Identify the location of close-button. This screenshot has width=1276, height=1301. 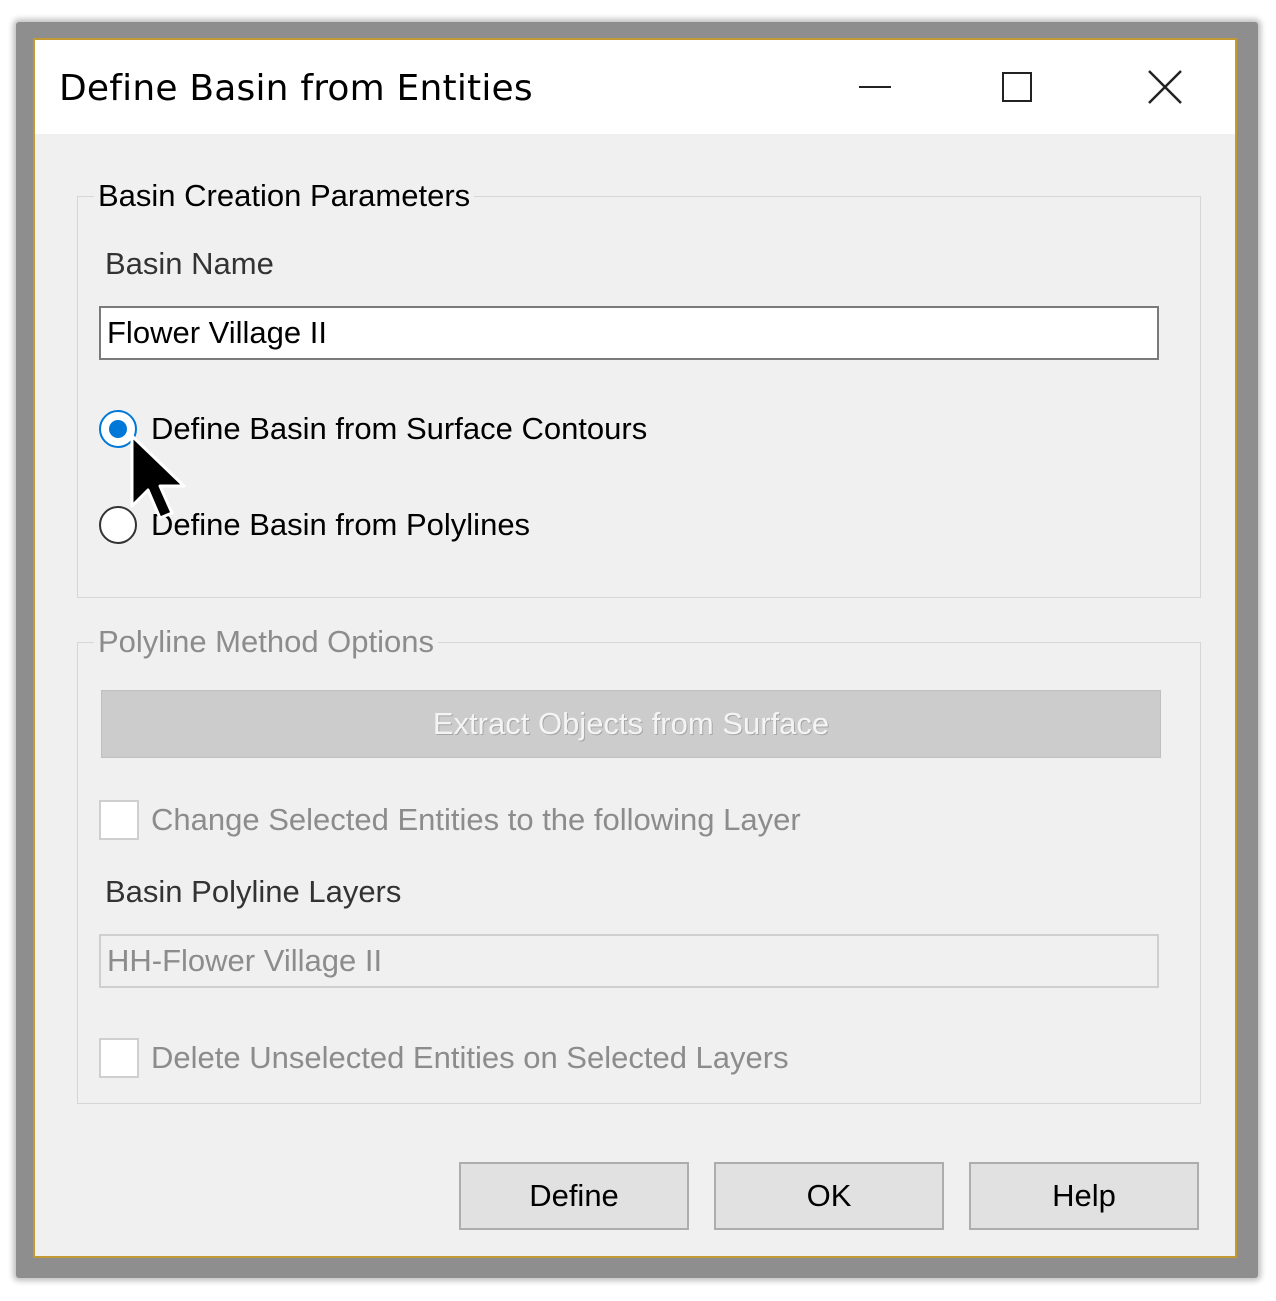
(1165, 87).